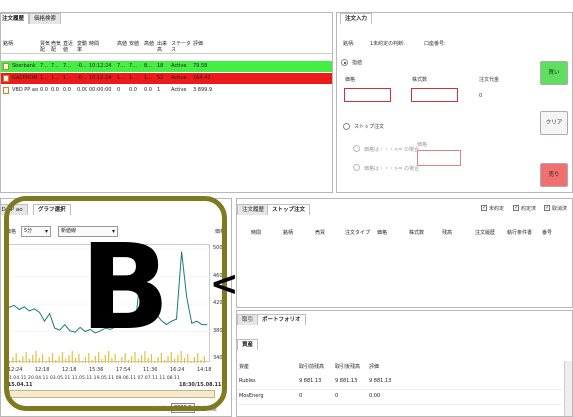 The width and height of the screenshot is (573, 417). Describe the element at coordinates (57, 47) in the screenshot. I see `quotes-column-header: 売気配` at that location.